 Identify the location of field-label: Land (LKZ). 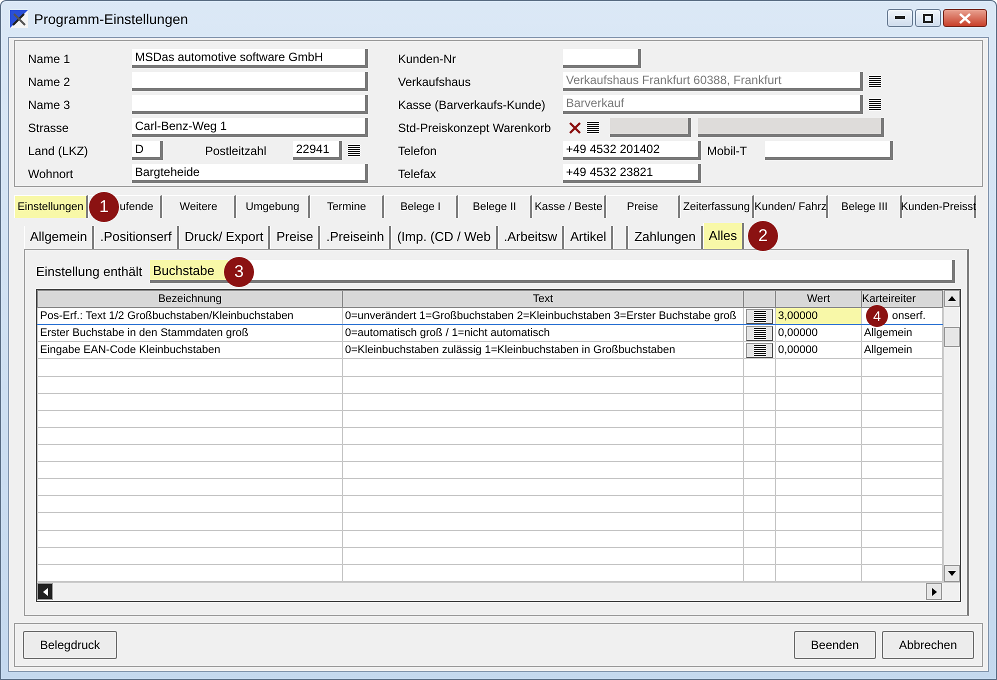
(59, 151).